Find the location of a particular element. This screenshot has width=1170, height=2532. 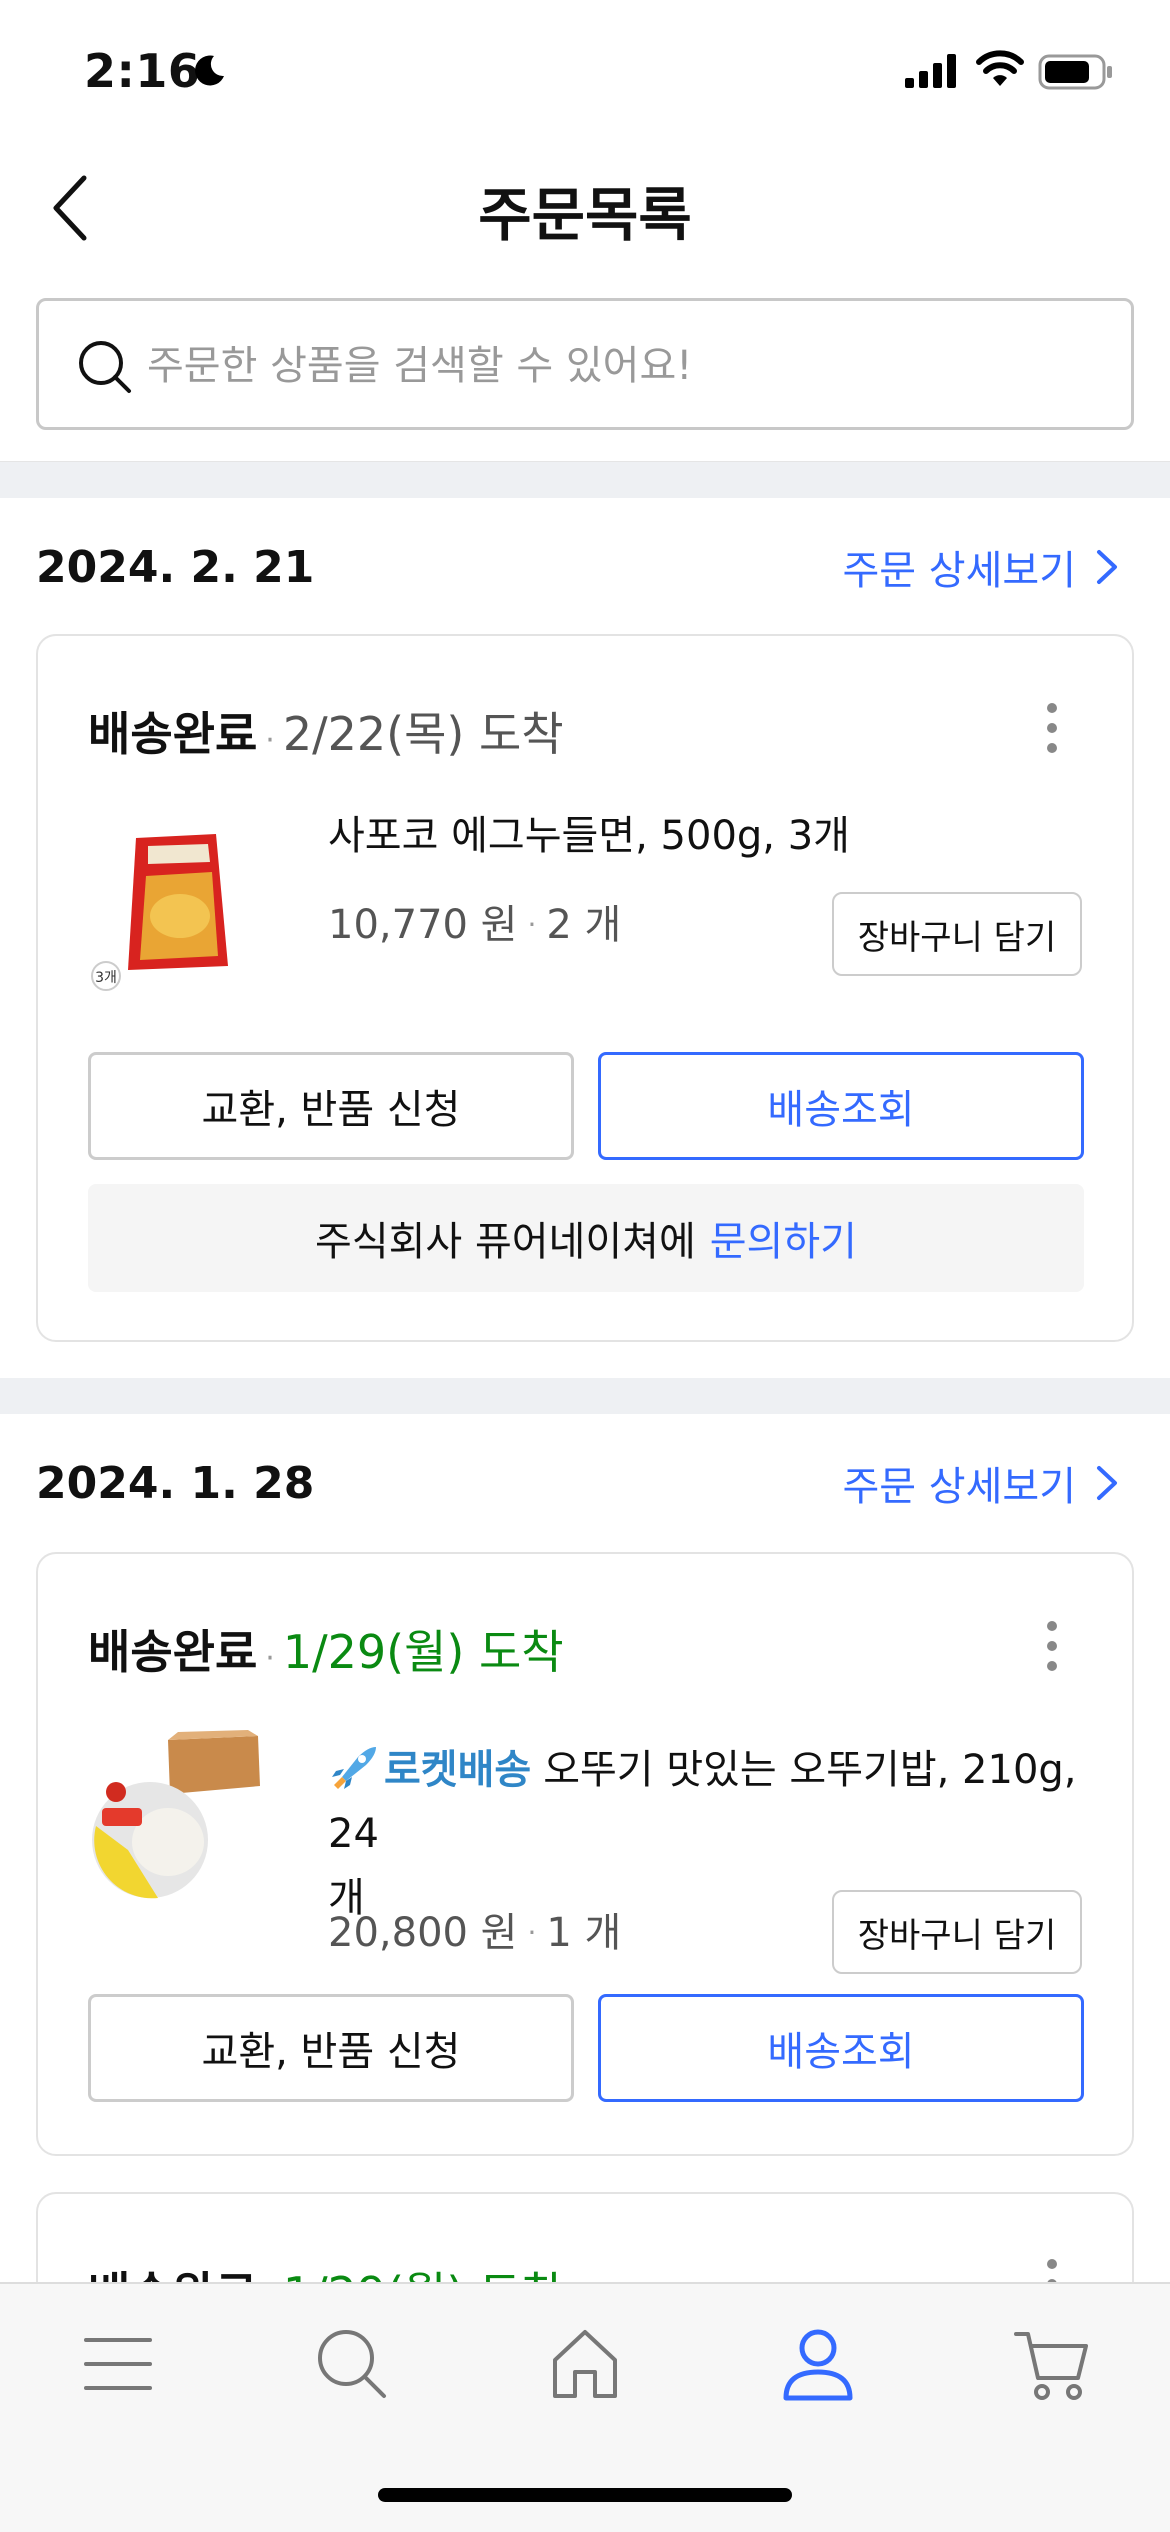

status-time: 2:16 is located at coordinates (142, 71).